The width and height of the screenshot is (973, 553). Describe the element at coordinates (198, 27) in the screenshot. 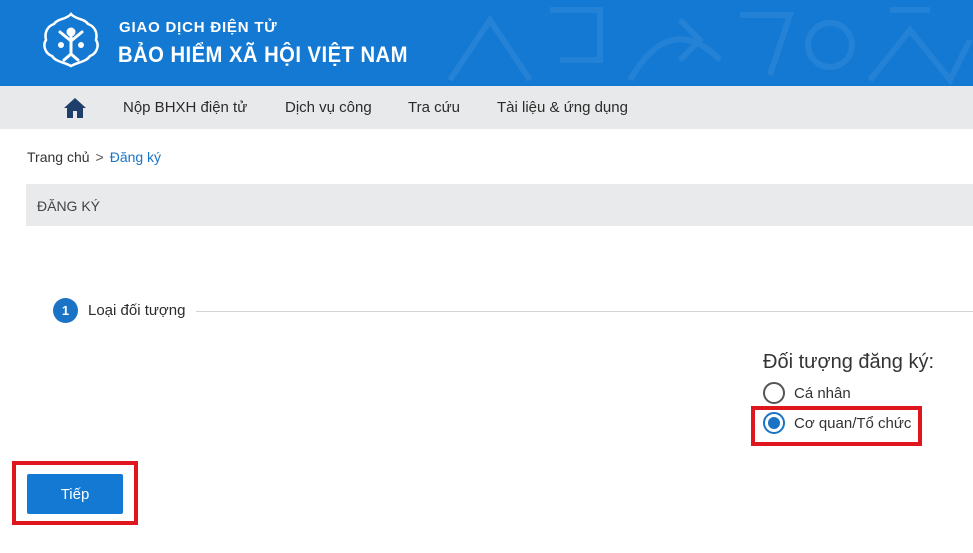

I see `brand-subtitle: GIAO DỊCH ĐIỆN TỬ` at that location.